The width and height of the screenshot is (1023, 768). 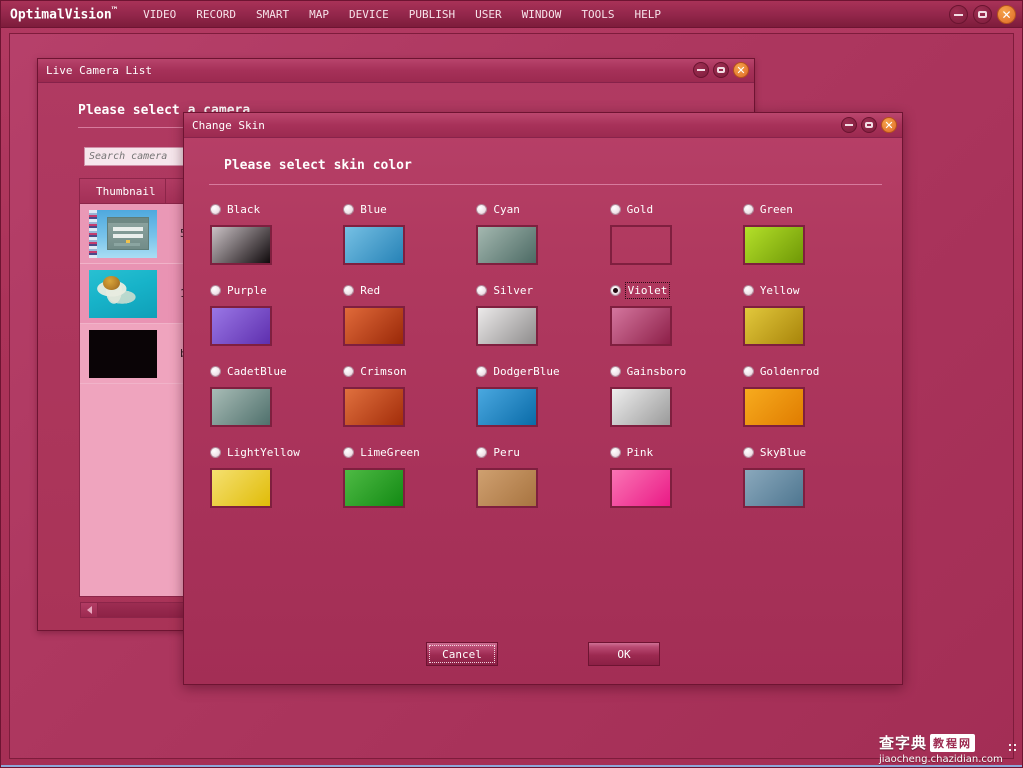 I want to click on skin-option-line: Green, so click(x=809, y=209).